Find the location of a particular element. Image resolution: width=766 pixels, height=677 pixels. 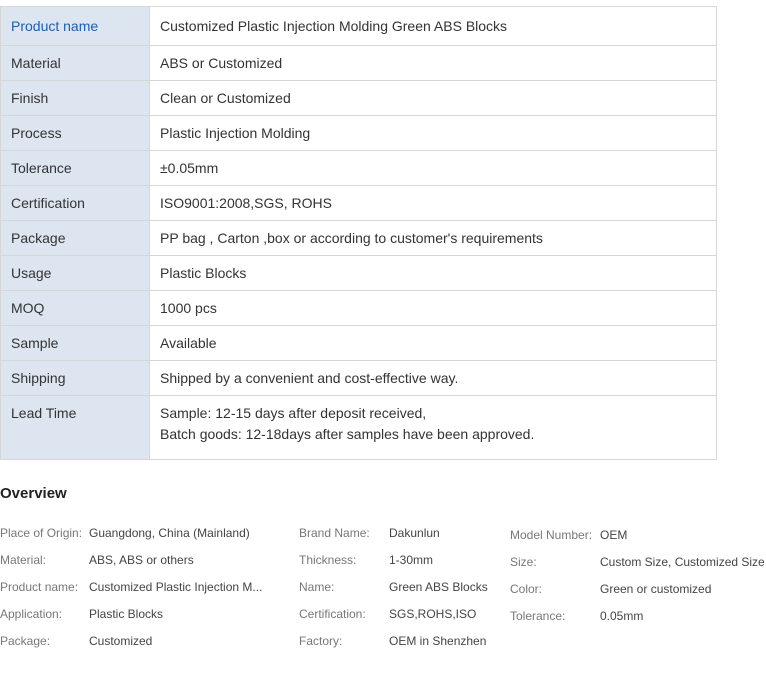

overview-key: Name: is located at coordinates (317, 587).